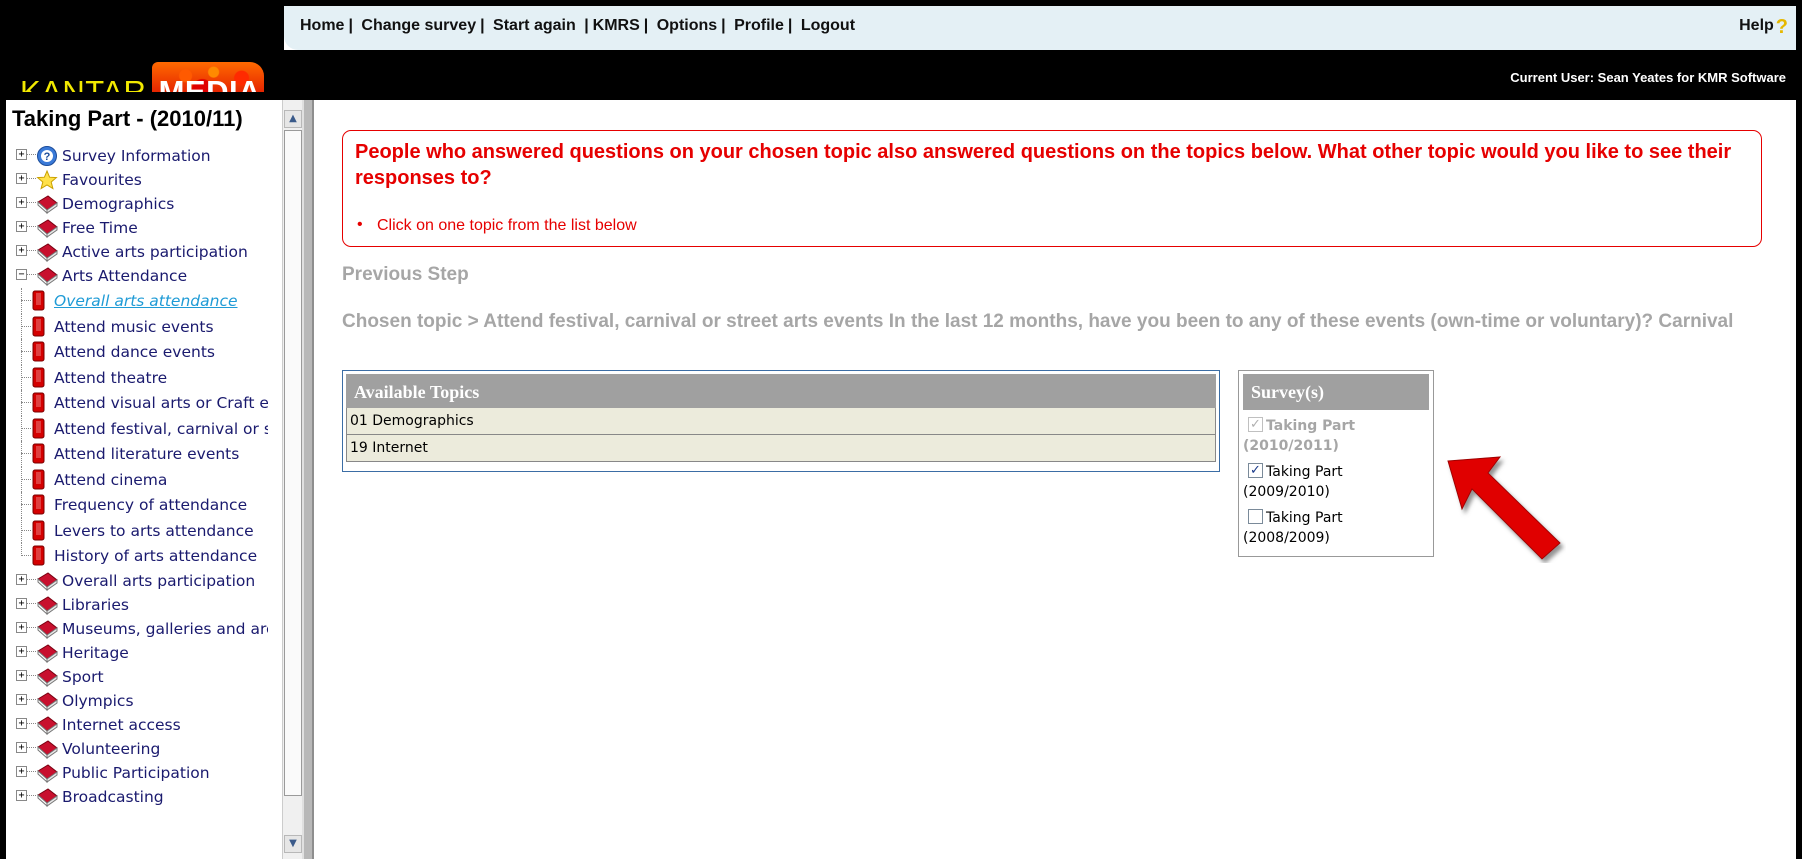 This screenshot has width=1802, height=859. Describe the element at coordinates (139, 276) in the screenshot. I see `tree-node-n5: − Arts Attendance` at that location.